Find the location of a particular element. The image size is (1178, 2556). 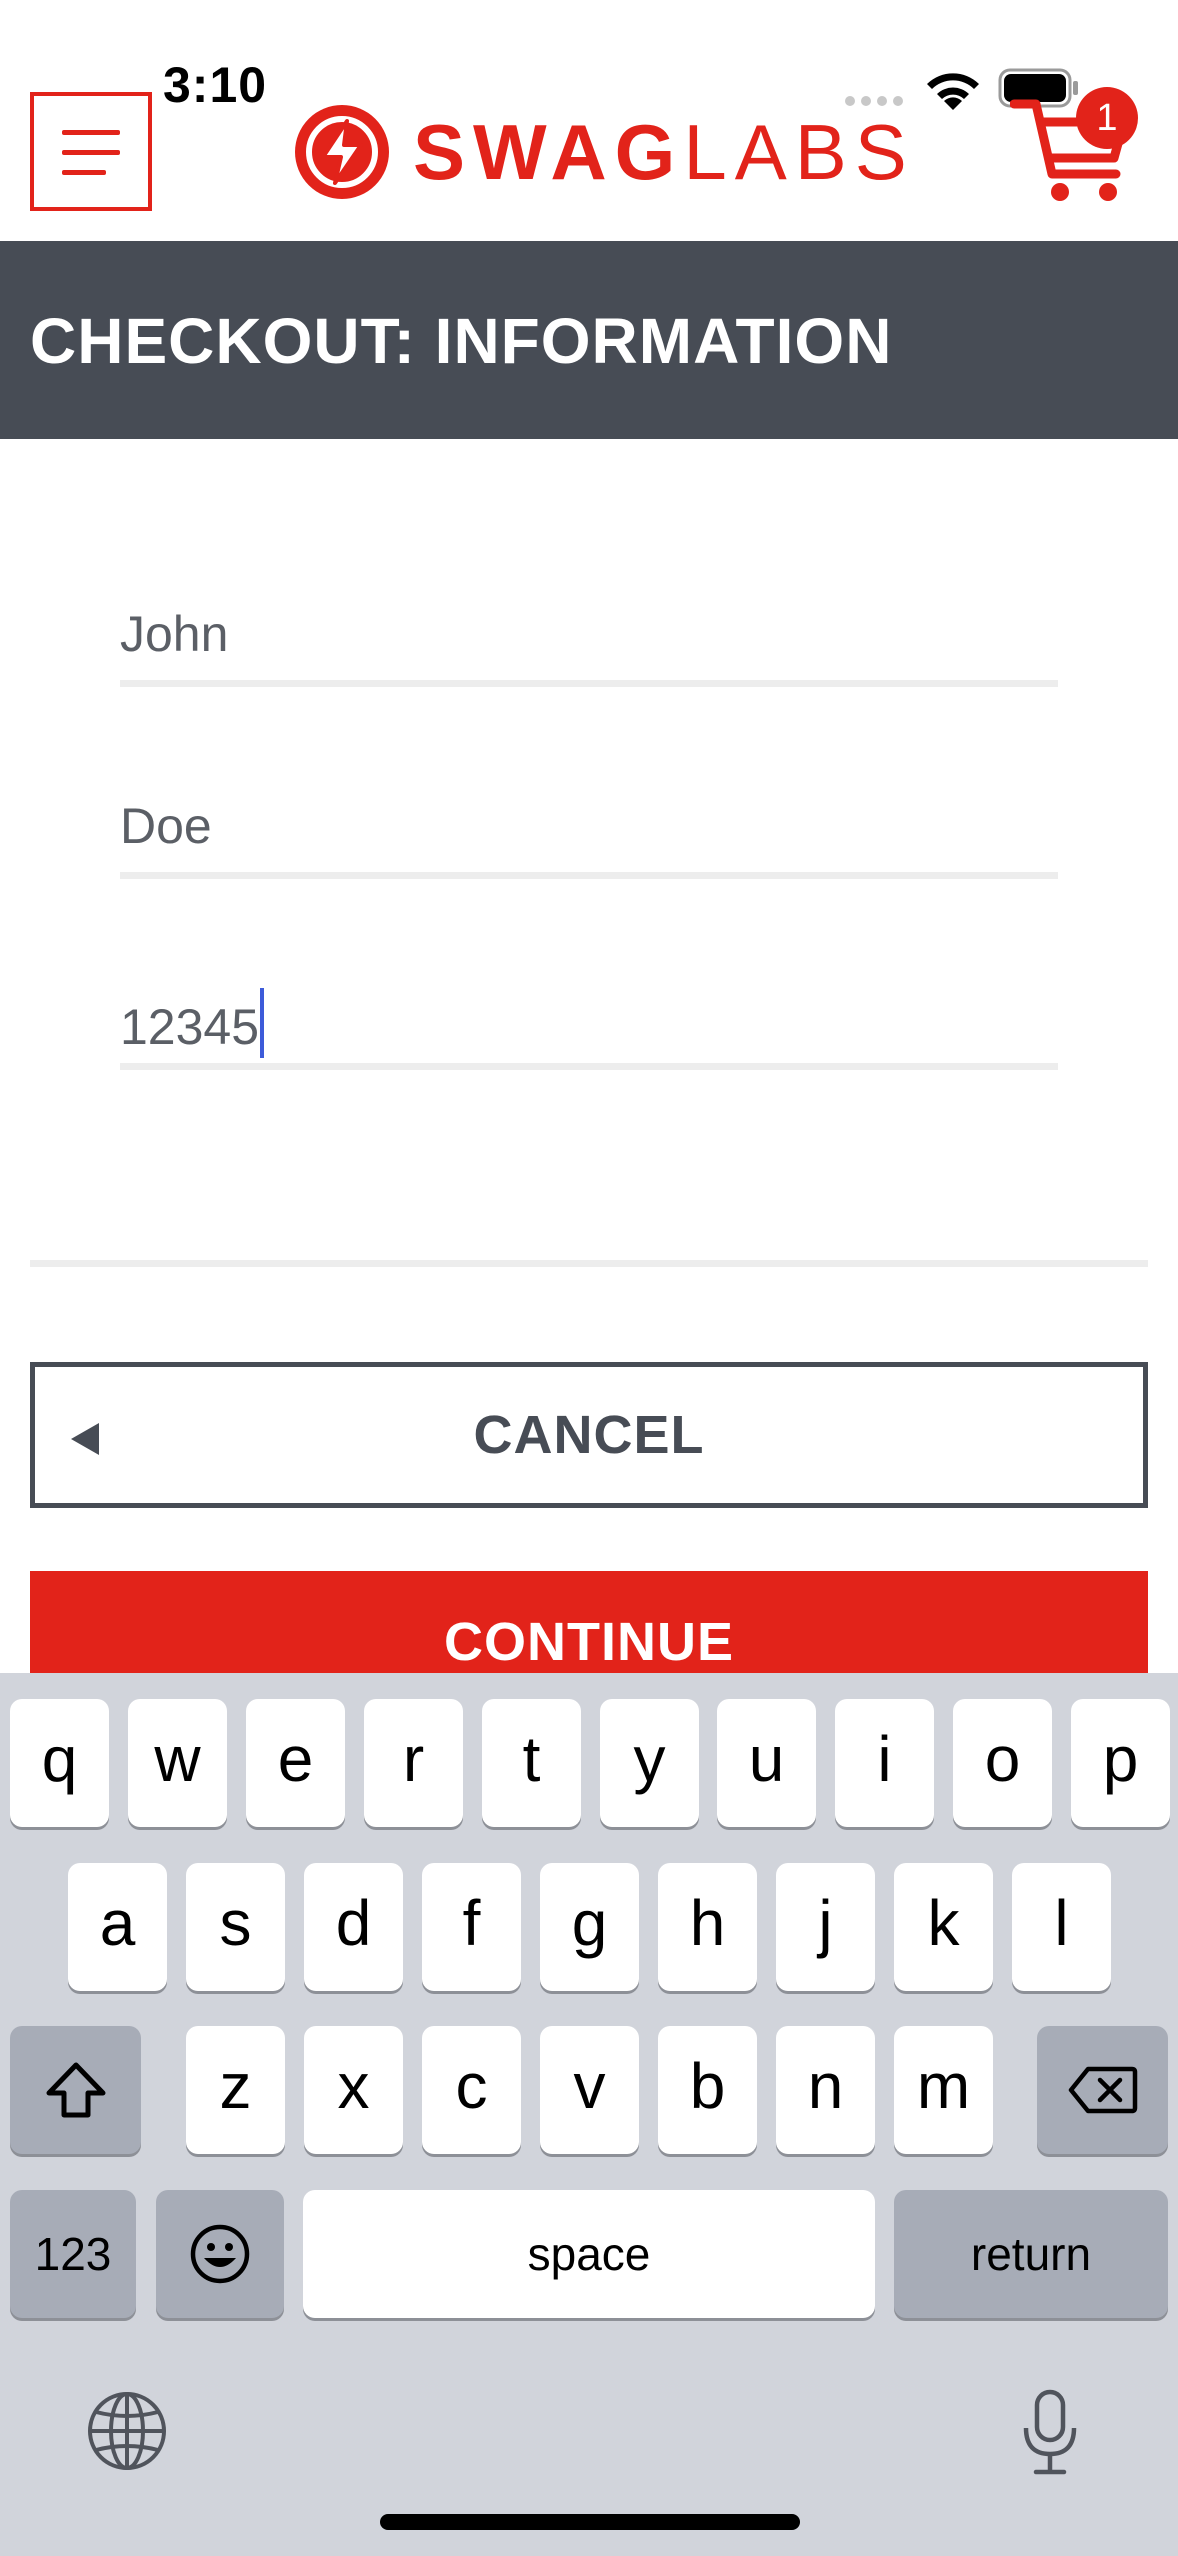

key-u: u is located at coordinates (766, 1763).